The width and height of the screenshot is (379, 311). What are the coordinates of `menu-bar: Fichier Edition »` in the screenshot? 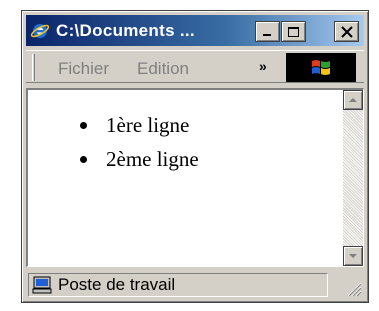 It's located at (195, 66).